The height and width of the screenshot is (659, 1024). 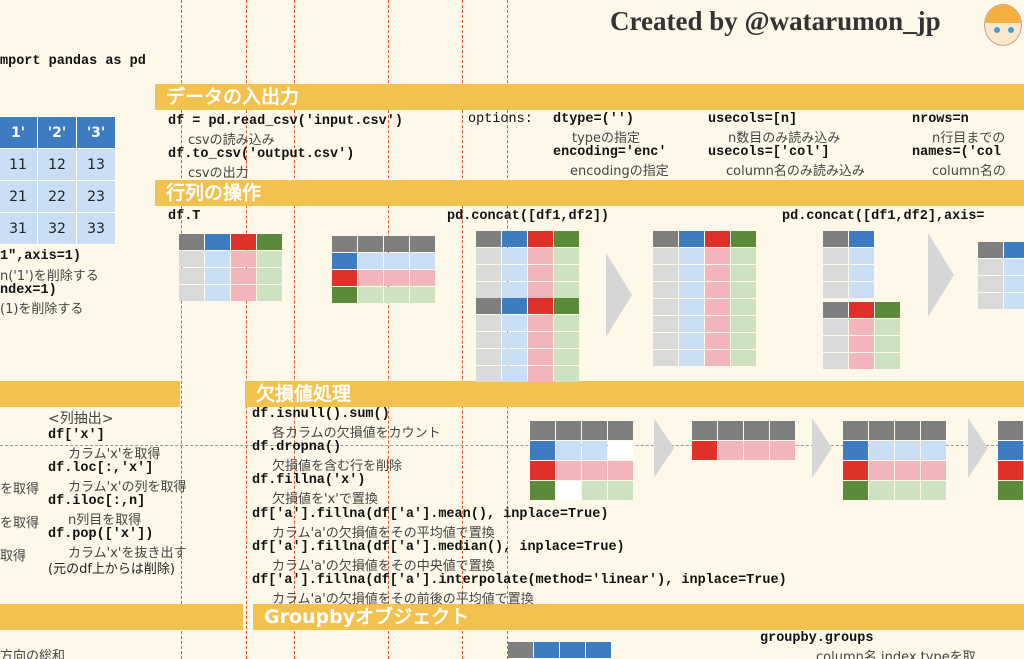 What do you see at coordinates (940, 119) in the screenshot?
I see `nrows-code: nrows=n` at bounding box center [940, 119].